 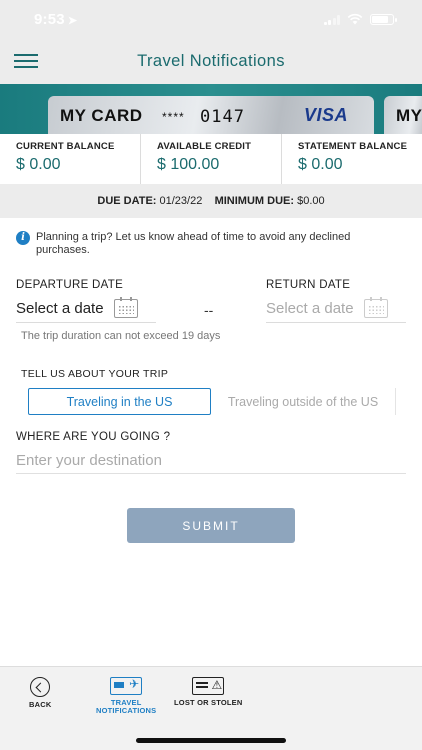 I want to click on due-date-value: 01/23/22, so click(x=181, y=201).